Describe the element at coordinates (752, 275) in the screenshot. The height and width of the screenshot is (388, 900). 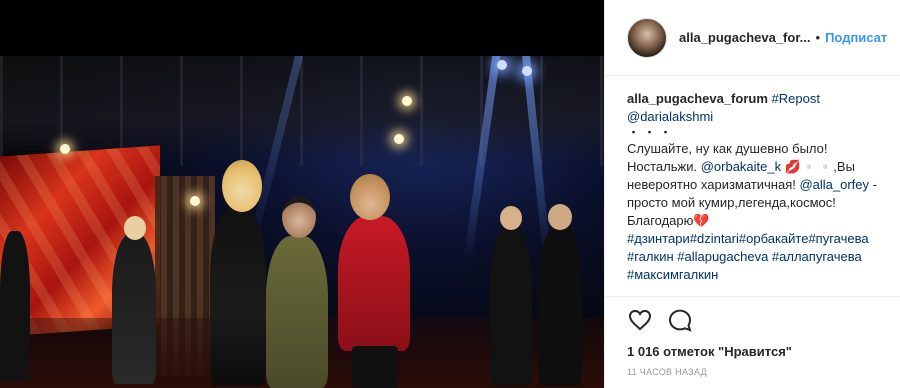
I see `hashtags-line: #максимгалкин` at that location.